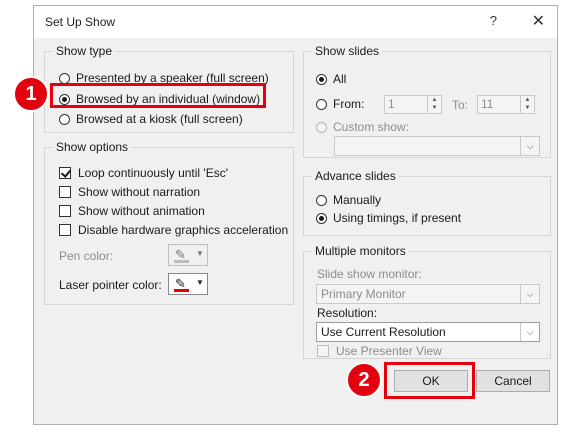 This screenshot has height=436, width=562. I want to click on laser-color-swatch, so click(181, 290).